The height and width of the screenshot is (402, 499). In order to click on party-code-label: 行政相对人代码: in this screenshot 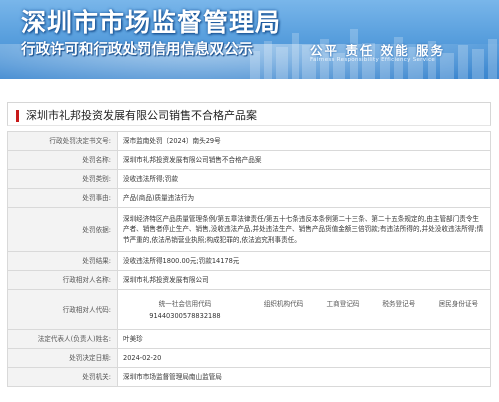, I will do `click(62, 309)`.